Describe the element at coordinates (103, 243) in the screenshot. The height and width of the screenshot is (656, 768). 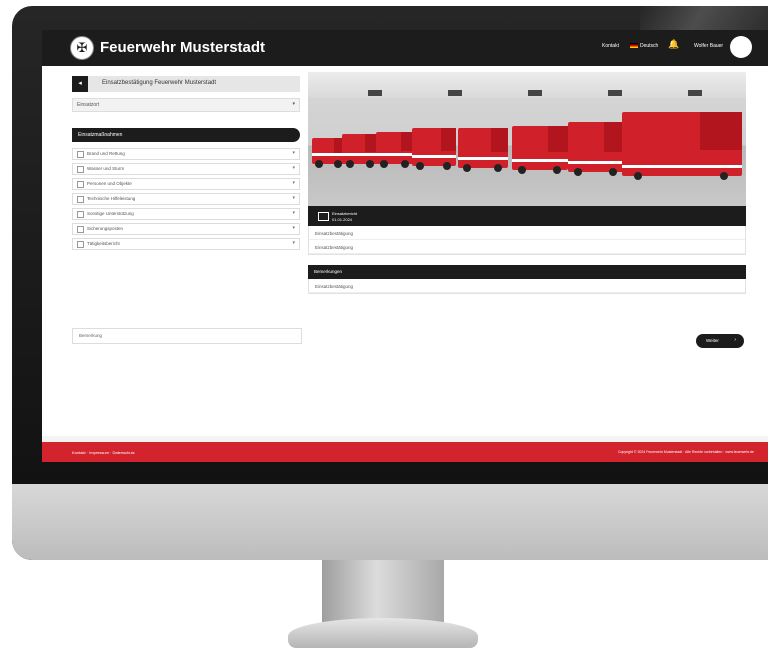
I see `list-item-label: Tätigkeitsbericht` at that location.